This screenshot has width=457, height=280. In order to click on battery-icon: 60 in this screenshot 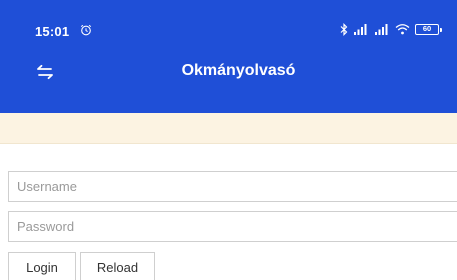, I will do `click(428, 29)`.